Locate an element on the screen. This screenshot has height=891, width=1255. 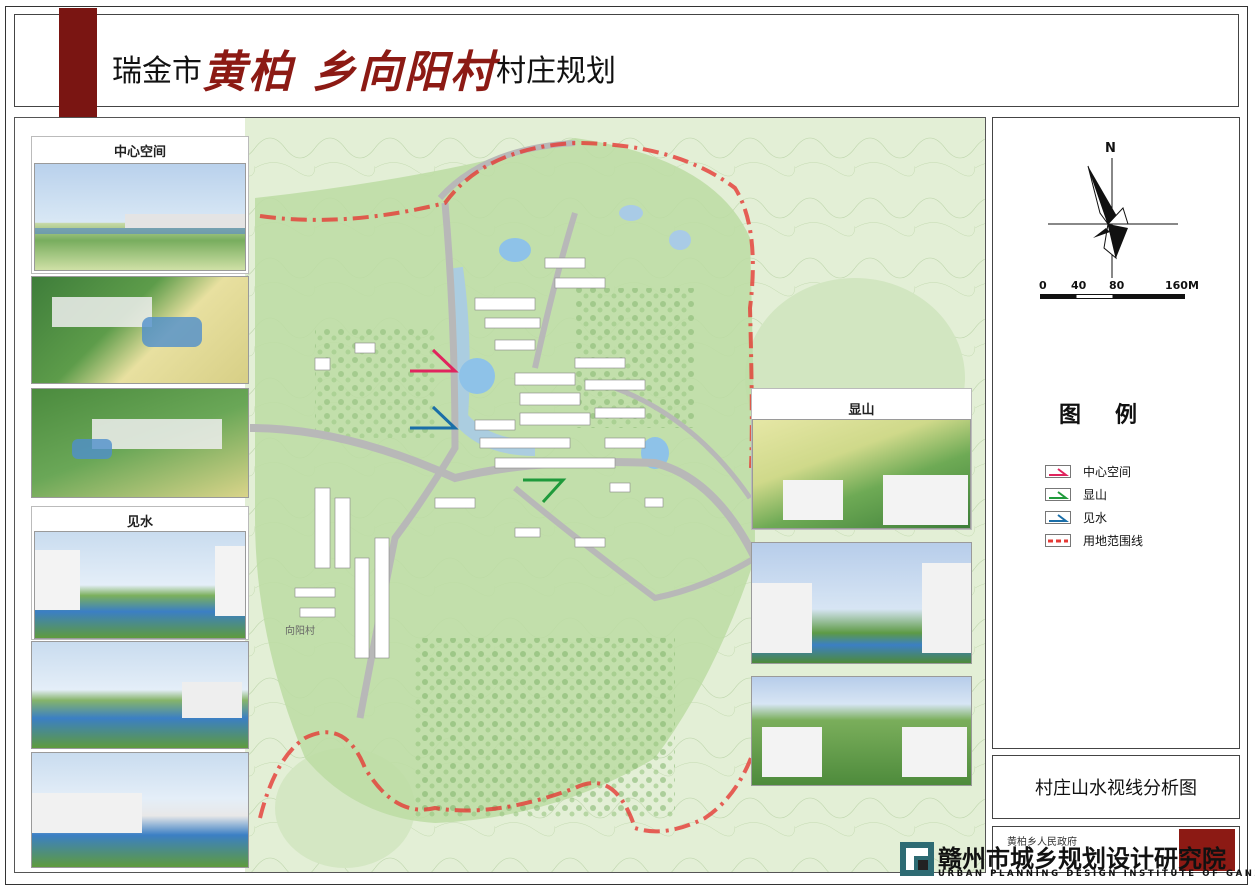
legend-item-boundary: 用地范围线 is located at coordinates (1094, 540).